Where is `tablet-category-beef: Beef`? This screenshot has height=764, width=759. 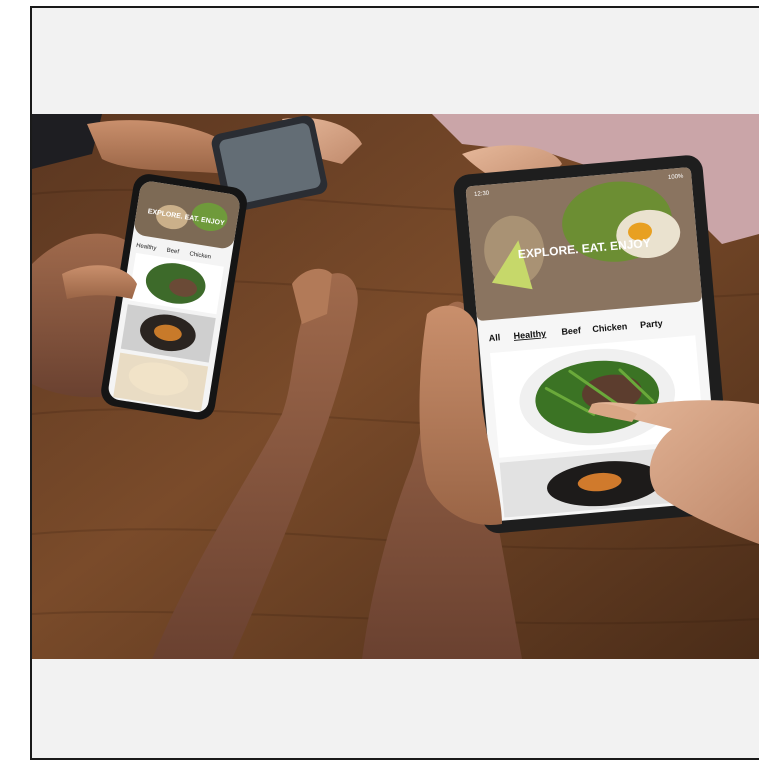
tablet-category-beef: Beef is located at coordinates (571, 331).